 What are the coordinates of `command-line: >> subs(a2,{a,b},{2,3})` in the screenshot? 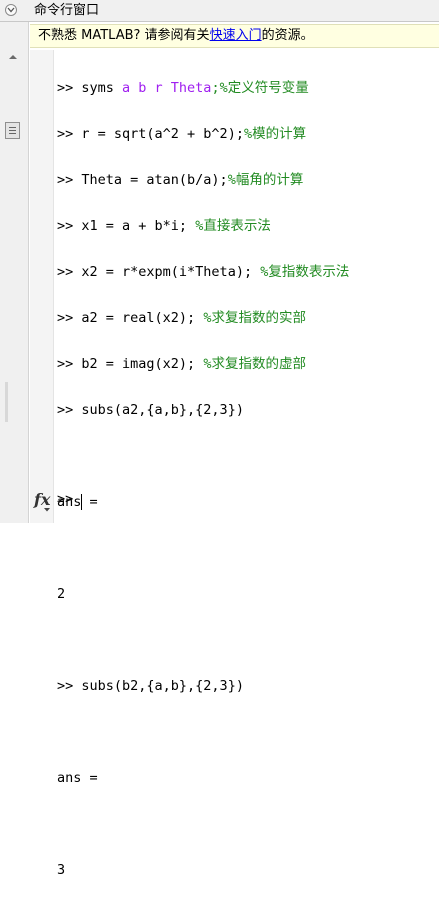 It's located at (150, 410).